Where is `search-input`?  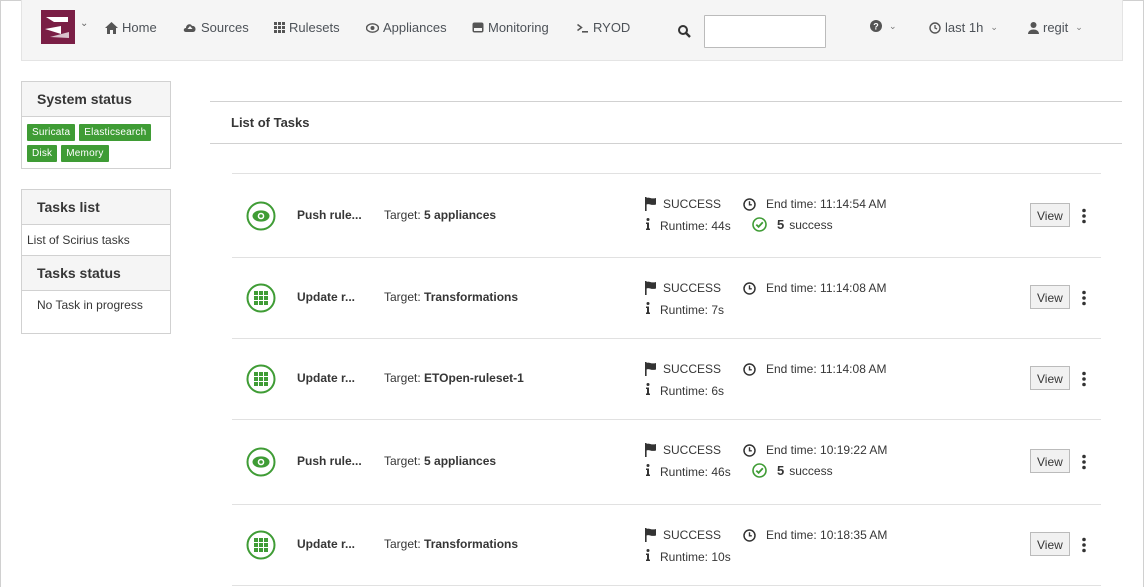
search-input is located at coordinates (765, 31).